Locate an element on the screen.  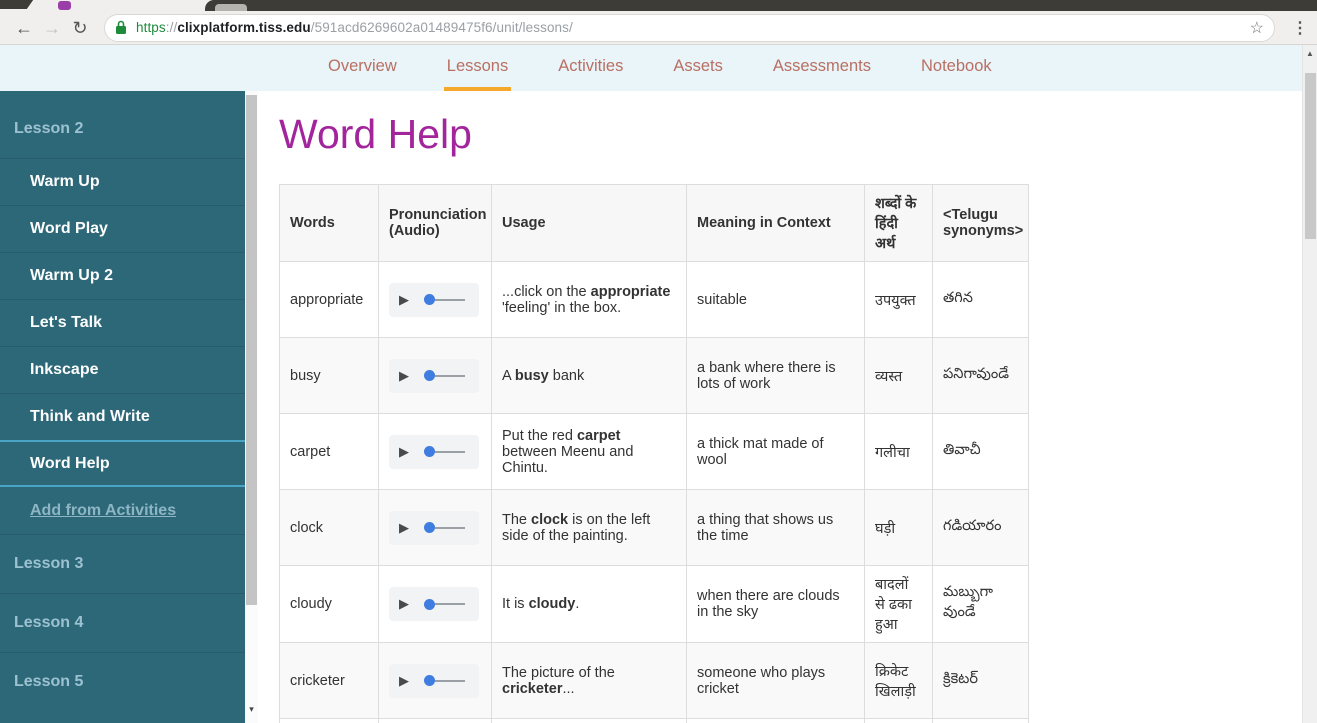
sidebar-item-word-play: Word Play is located at coordinates (122, 228).